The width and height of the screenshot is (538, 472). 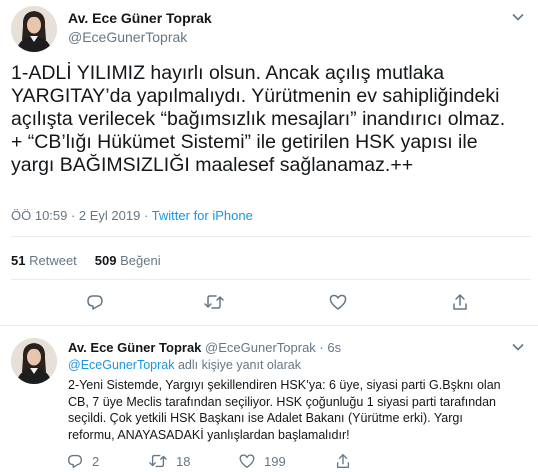 What do you see at coordinates (53, 260) in the screenshot?
I see `retweet-label: Retweet` at bounding box center [53, 260].